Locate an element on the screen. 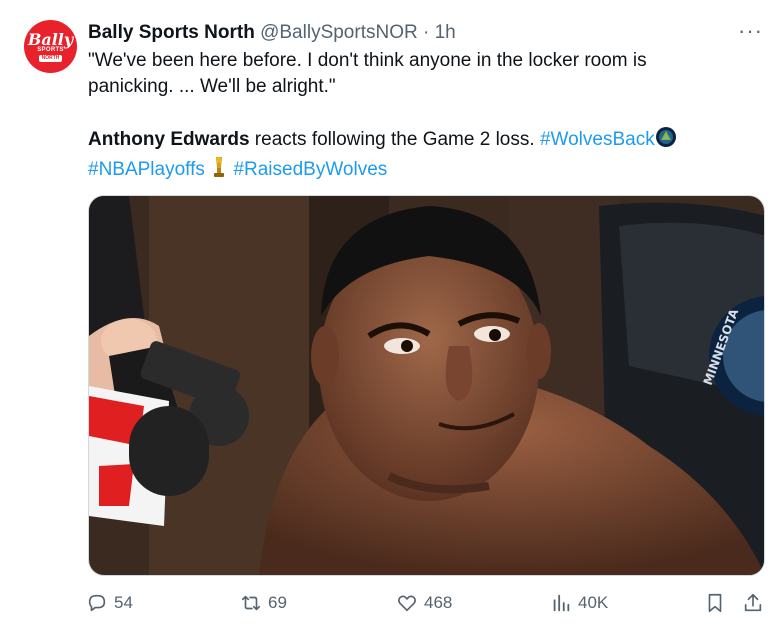  hashtag-raisedbywolves: #RaisedByWolves is located at coordinates (310, 169).